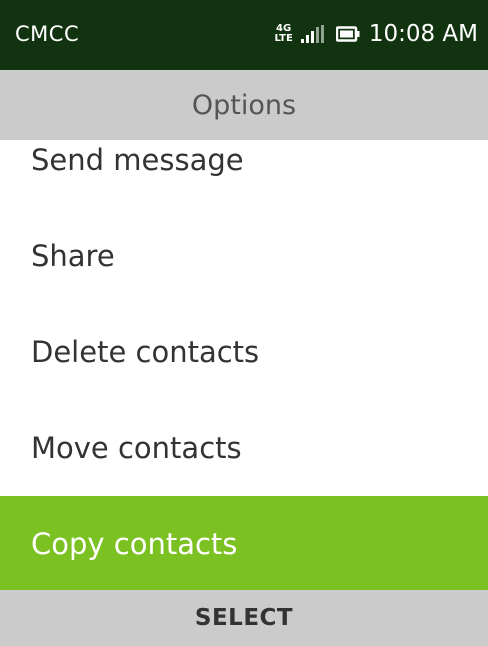  I want to click on select-softkey: SELECT, so click(244, 618).